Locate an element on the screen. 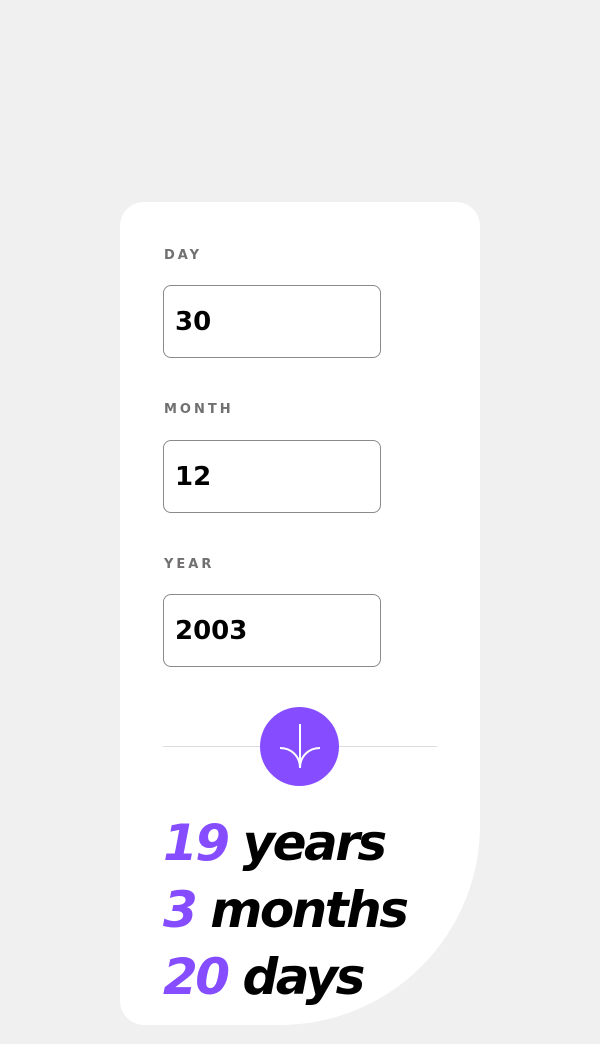  result-years: 19 years is located at coordinates (275, 843).